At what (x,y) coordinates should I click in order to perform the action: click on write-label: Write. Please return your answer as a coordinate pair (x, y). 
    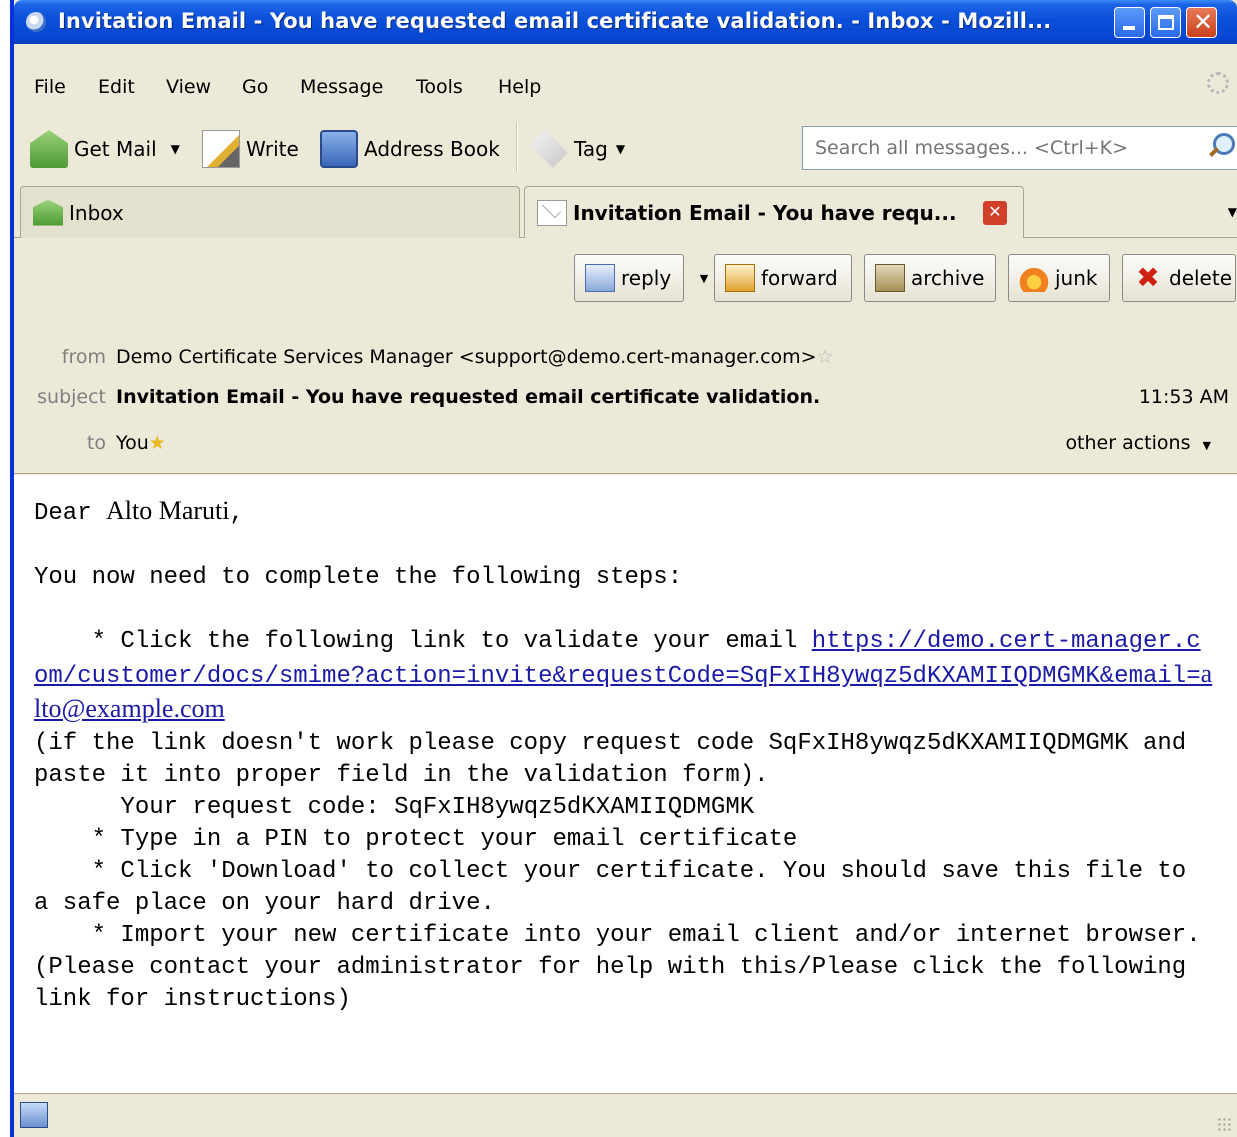
    Looking at the image, I should click on (272, 149).